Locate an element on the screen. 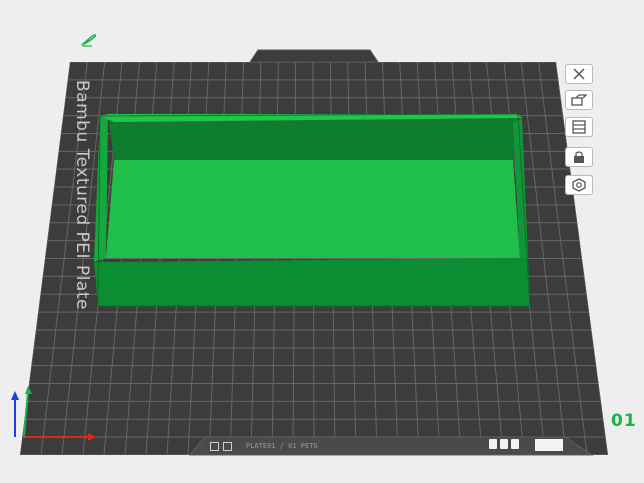 Image resolution: width=644 pixels, height=483 pixels. close-button is located at coordinates (579, 74).